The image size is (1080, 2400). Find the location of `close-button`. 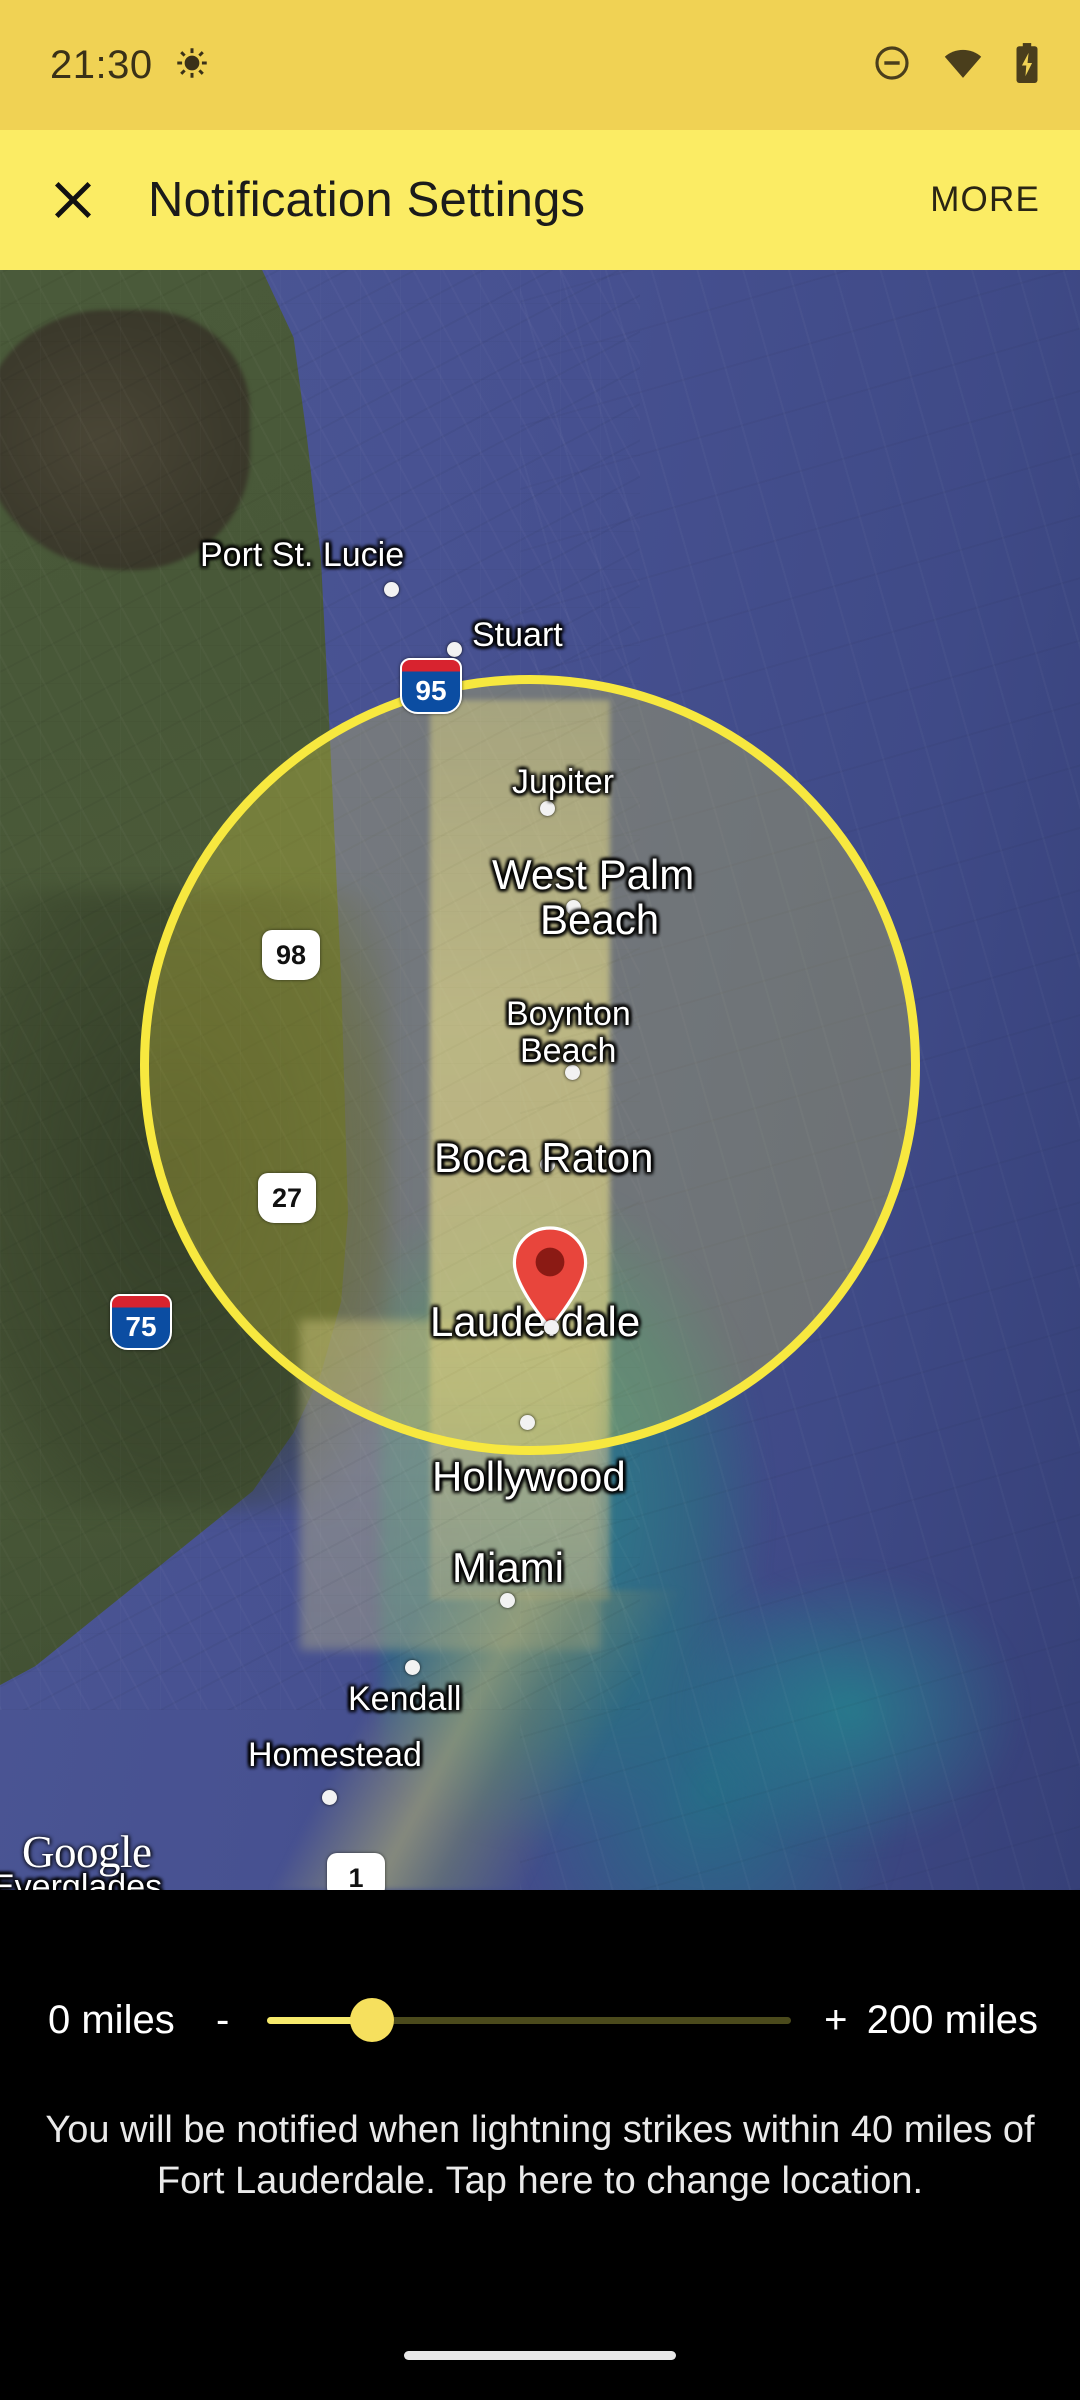

close-button is located at coordinates (73, 200).